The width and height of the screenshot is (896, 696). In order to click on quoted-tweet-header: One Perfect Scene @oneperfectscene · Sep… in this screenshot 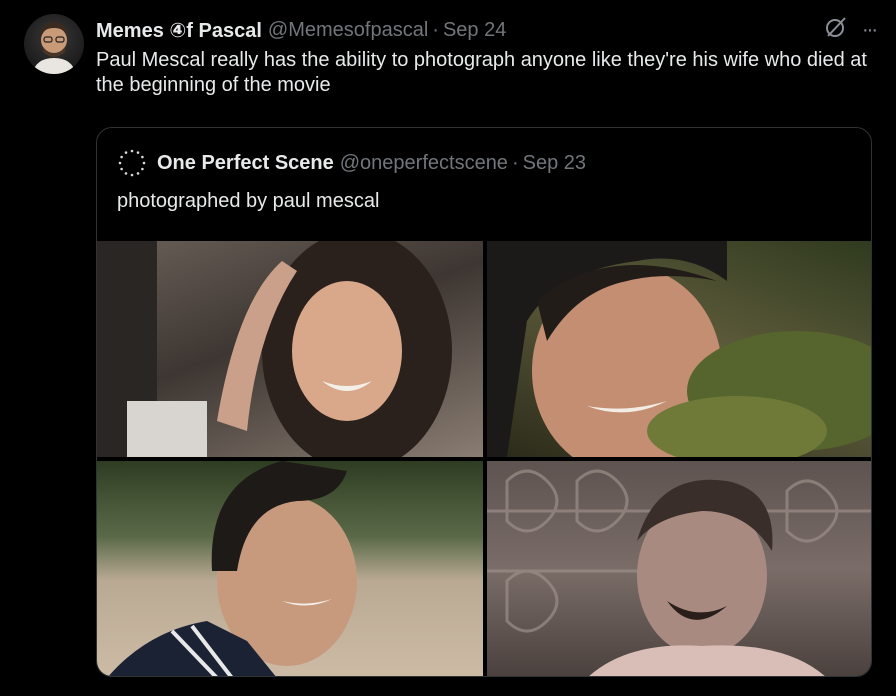, I will do `click(351, 163)`.